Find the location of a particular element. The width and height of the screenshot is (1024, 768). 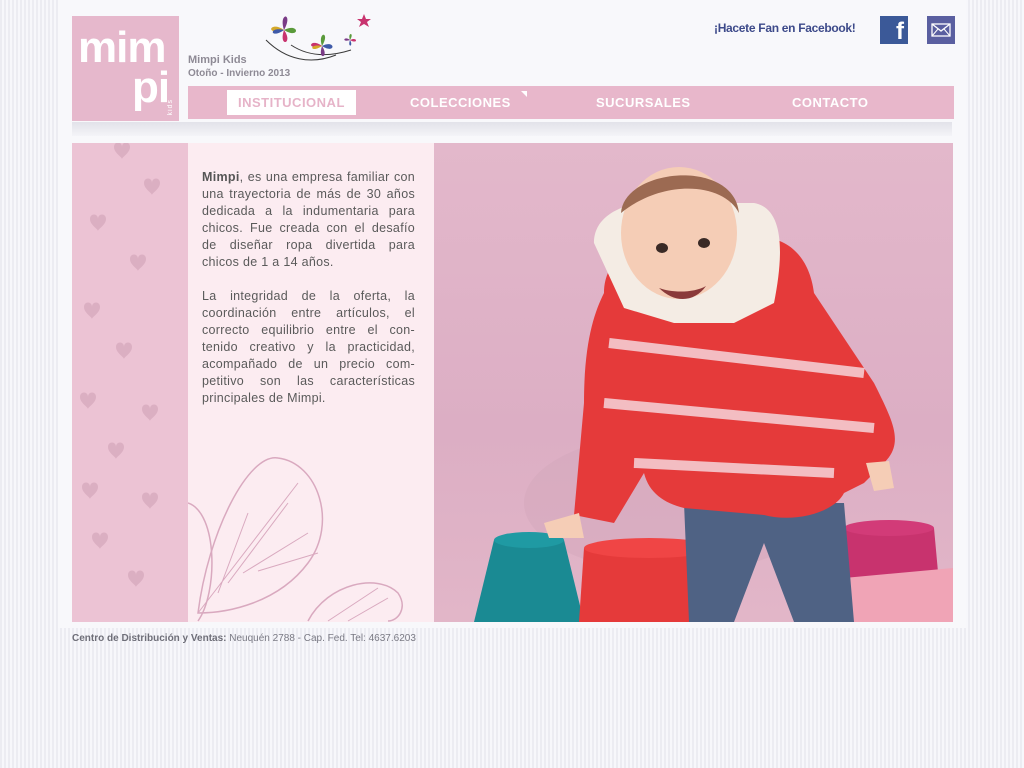

nav-institucional: INSTITUCIONAL is located at coordinates (291, 102).